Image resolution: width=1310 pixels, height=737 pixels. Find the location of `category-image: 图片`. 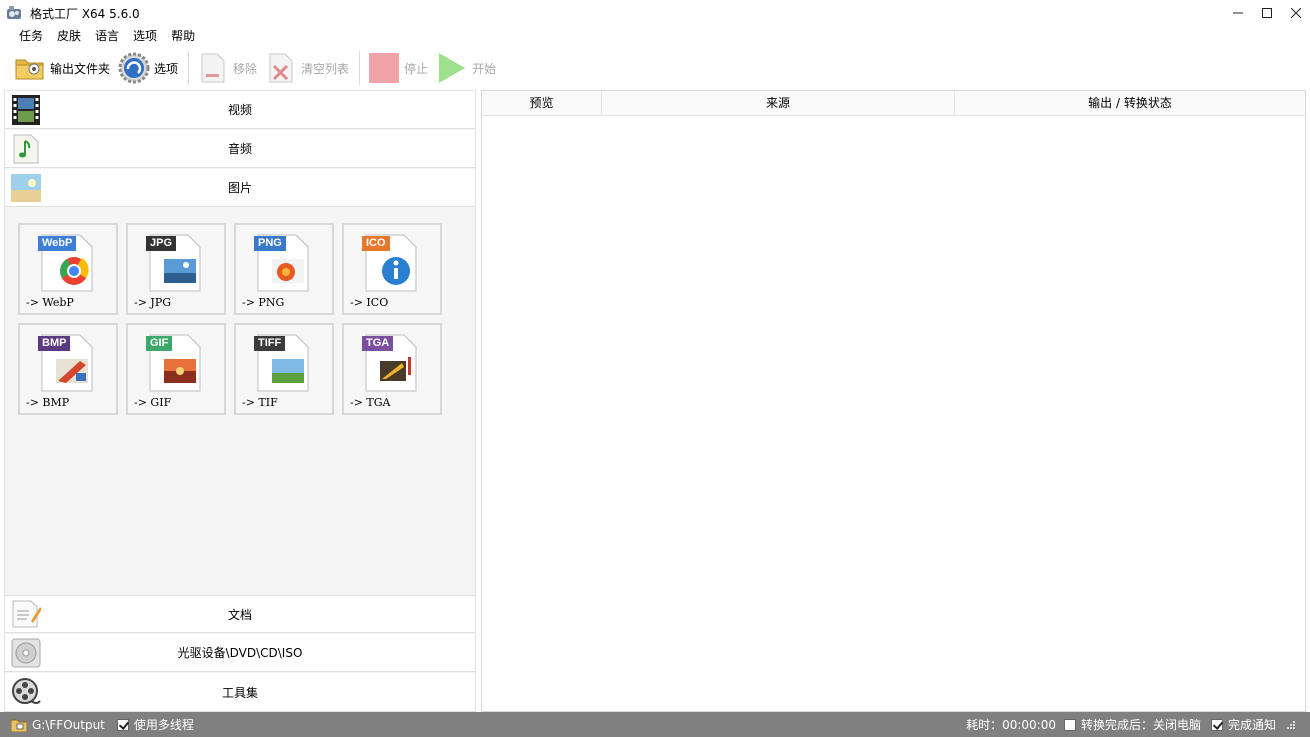

category-image: 图片 is located at coordinates (240, 188).